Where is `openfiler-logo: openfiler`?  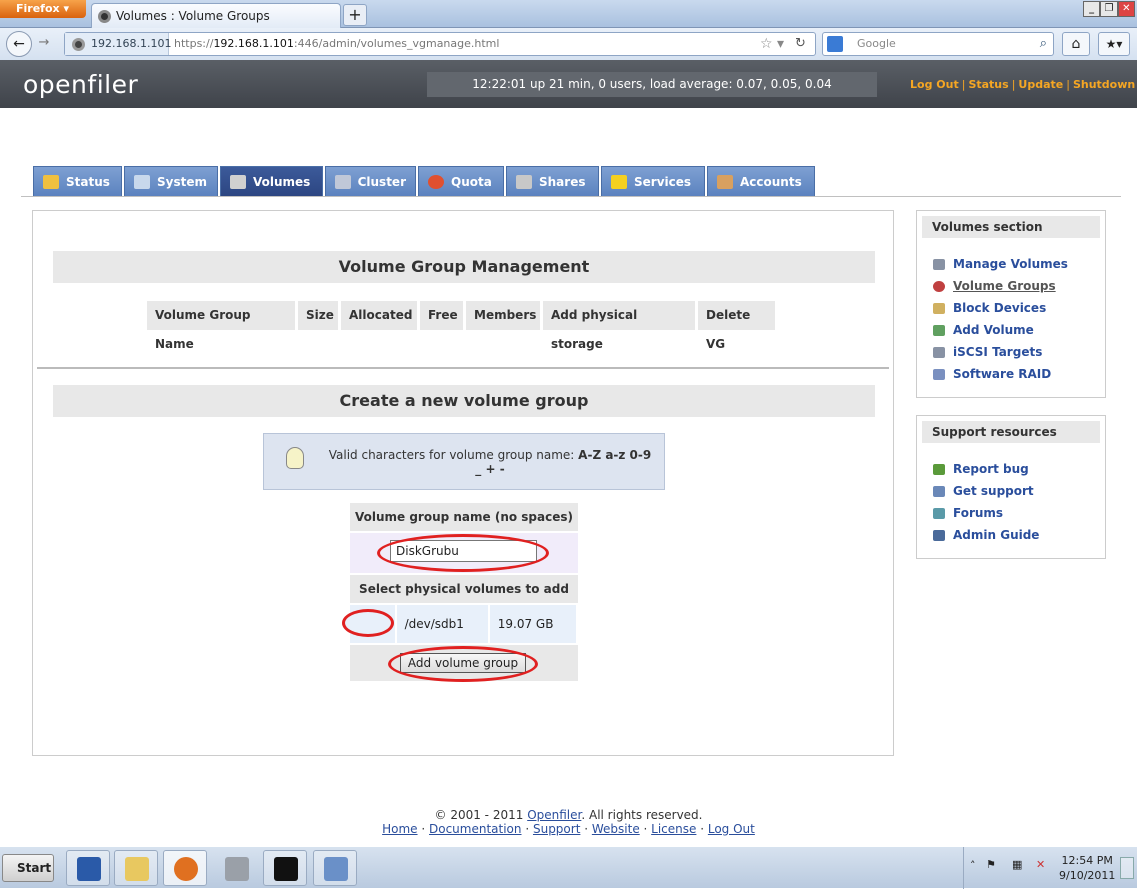
openfiler-logo: openfiler is located at coordinates (81, 84).